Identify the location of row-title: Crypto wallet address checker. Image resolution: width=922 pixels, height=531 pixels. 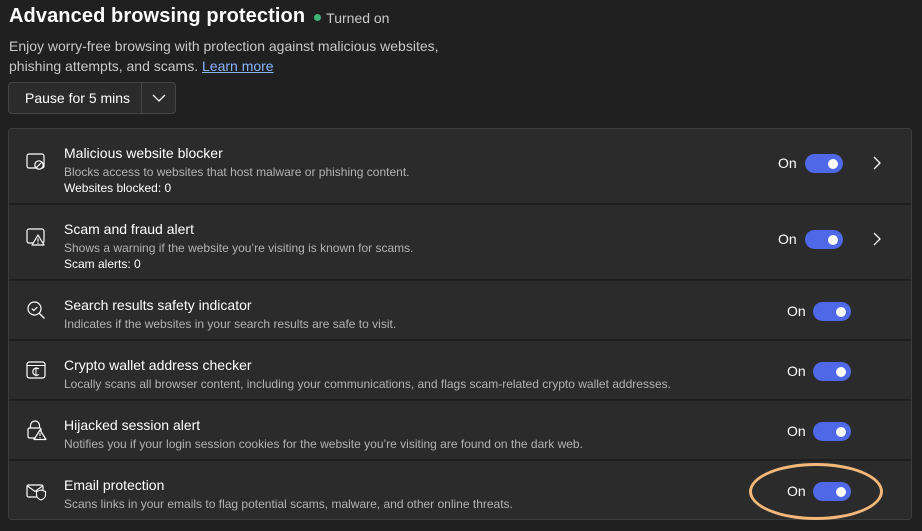
(158, 365).